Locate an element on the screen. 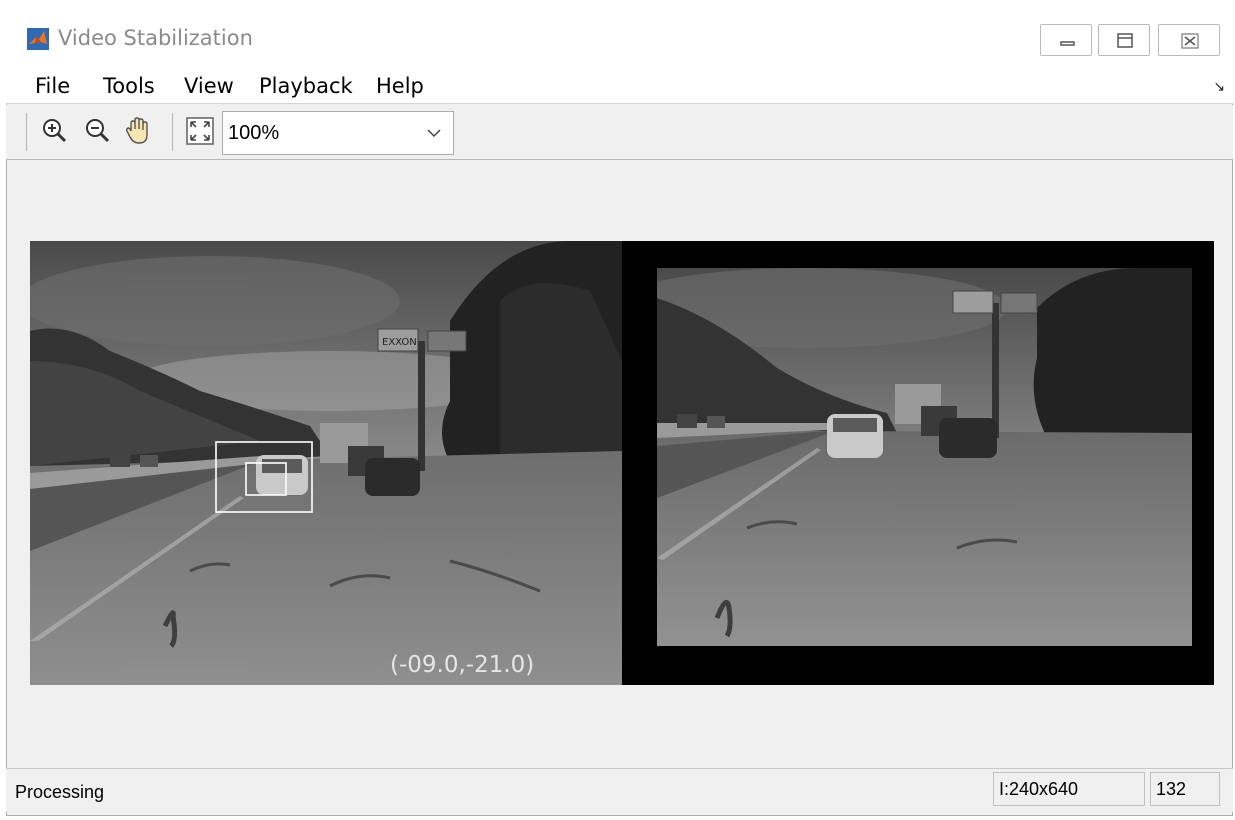  maximize-icon is located at coordinates (1125, 40).